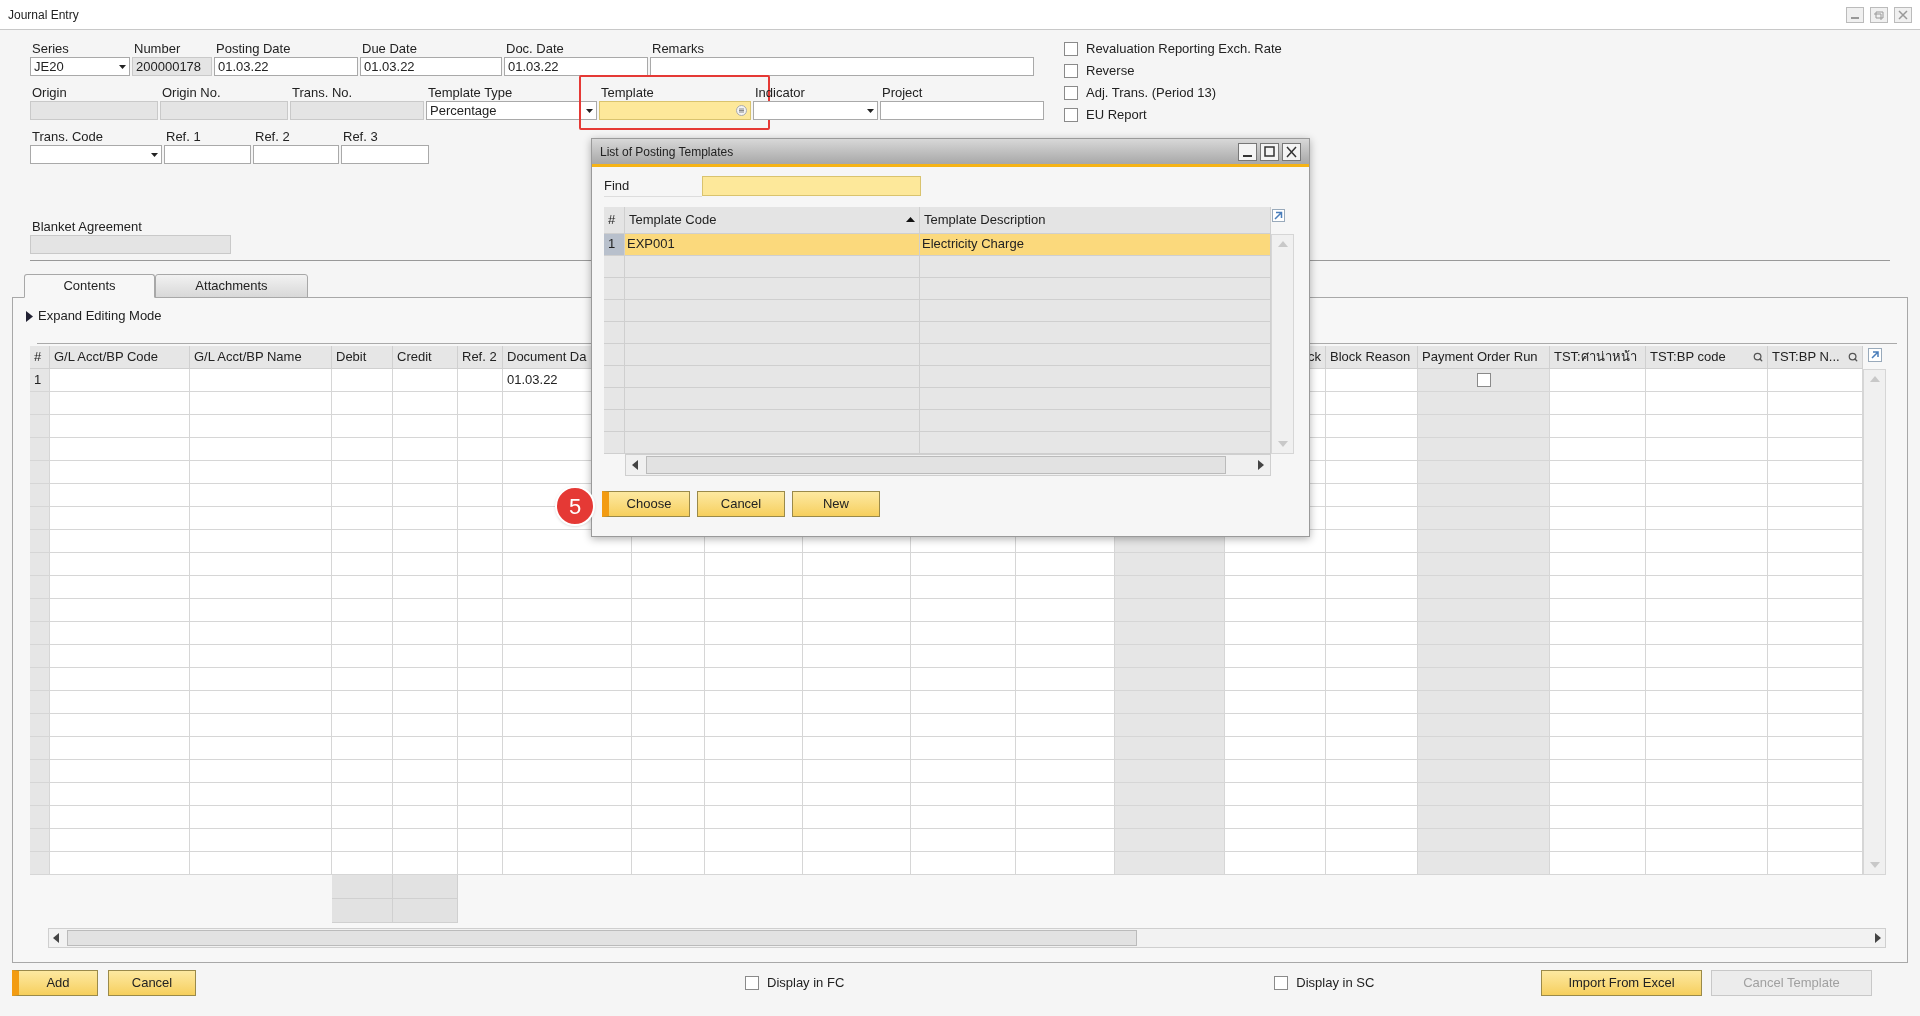  I want to click on table-cell: Electricity Charge, so click(1095, 244).